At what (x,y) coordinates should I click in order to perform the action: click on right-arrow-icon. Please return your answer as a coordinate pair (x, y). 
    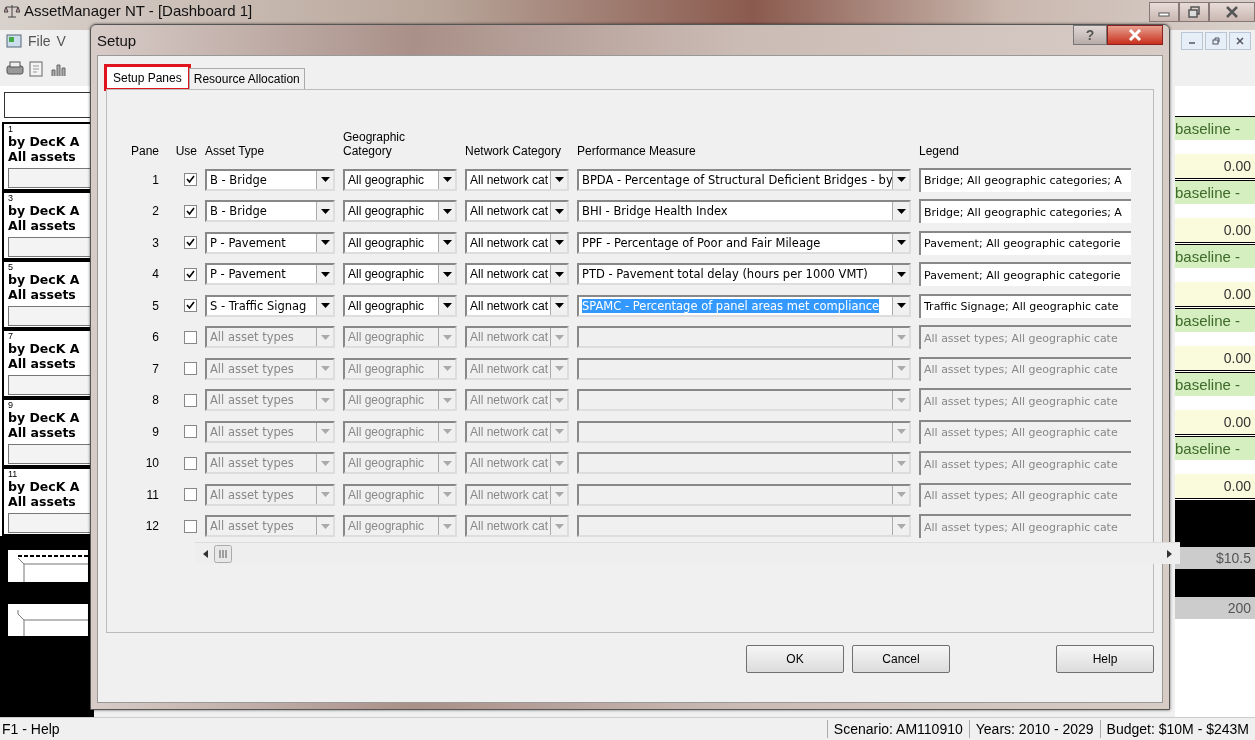
    Looking at the image, I should click on (1169, 553).